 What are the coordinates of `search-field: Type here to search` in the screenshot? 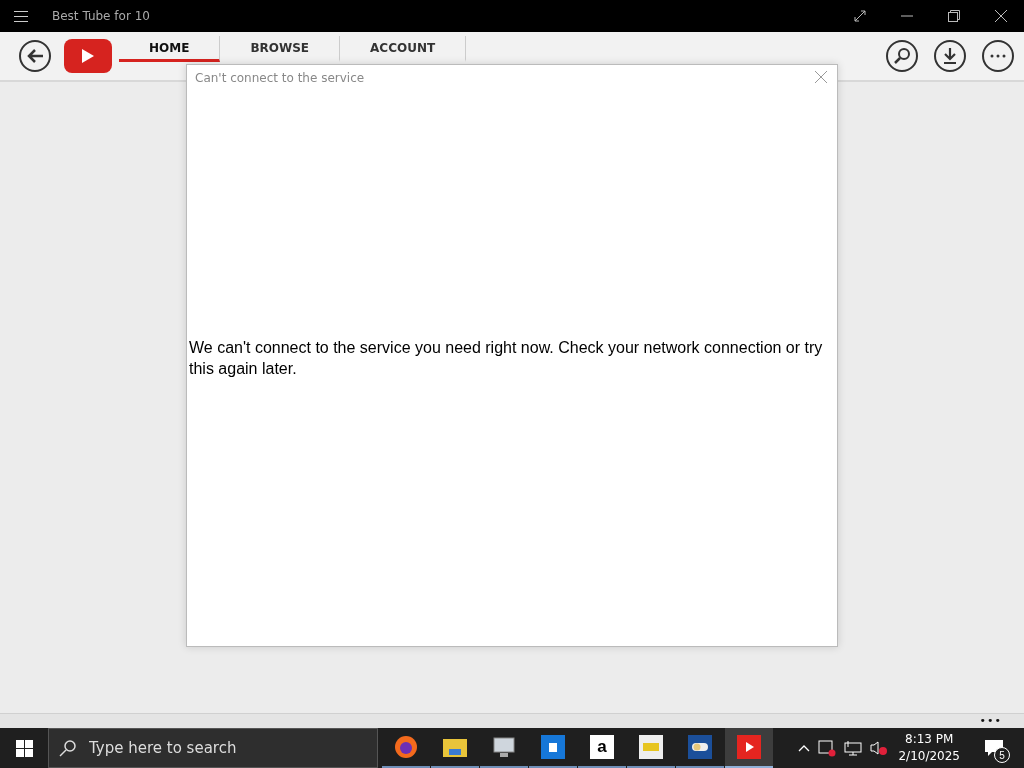 It's located at (213, 748).